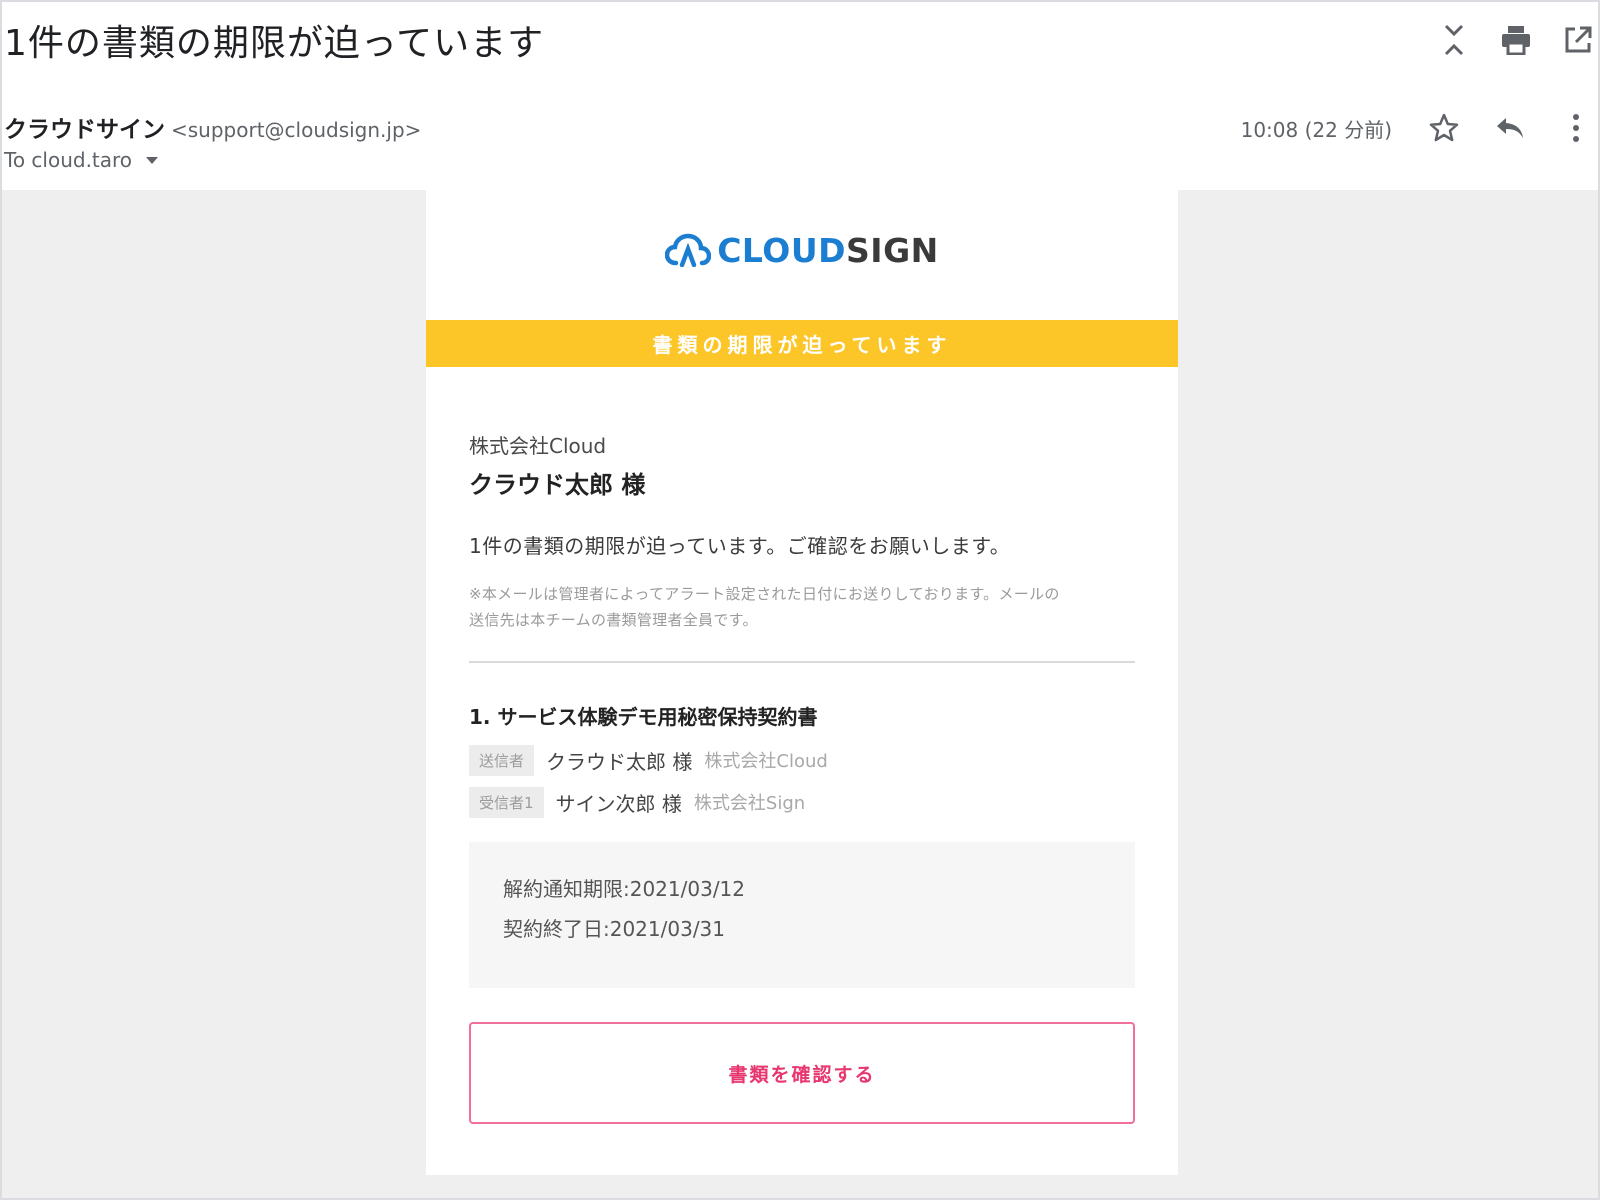 This screenshot has width=1600, height=1200. Describe the element at coordinates (1454, 40) in the screenshot. I see `expand-collapse-icon` at that location.